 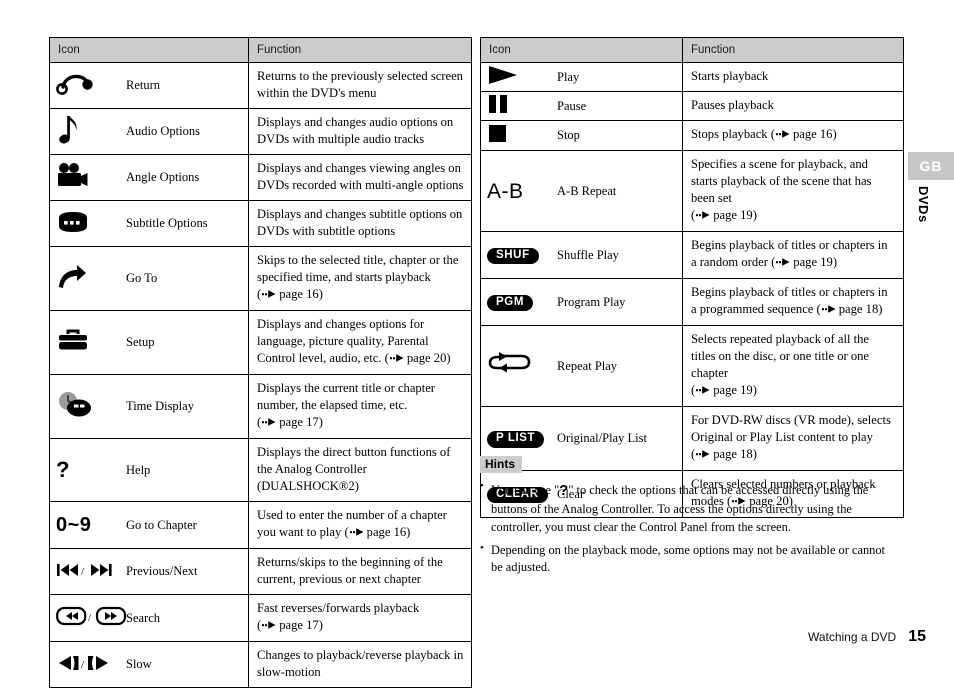 I want to click on cell-icon: Return, so click(x=149, y=85).